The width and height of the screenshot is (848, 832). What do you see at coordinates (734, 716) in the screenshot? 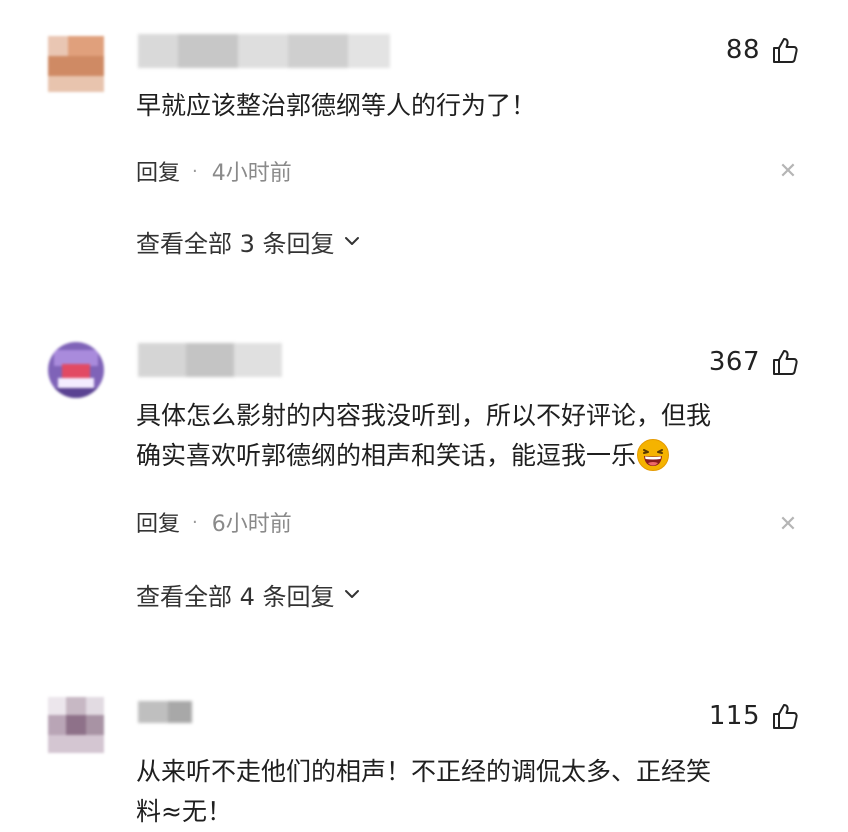
I see `like-count: 115` at bounding box center [734, 716].